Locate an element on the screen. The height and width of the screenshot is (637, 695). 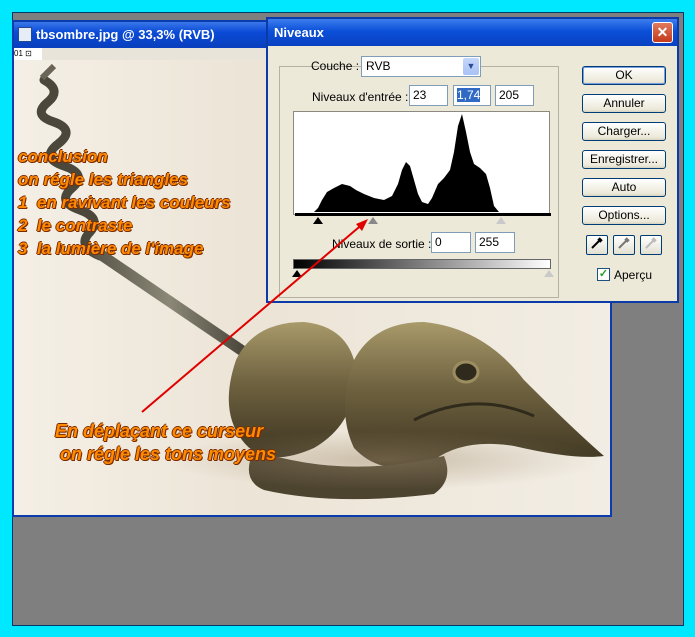
pointer-arrow-line is located at coordinates (253, 317).